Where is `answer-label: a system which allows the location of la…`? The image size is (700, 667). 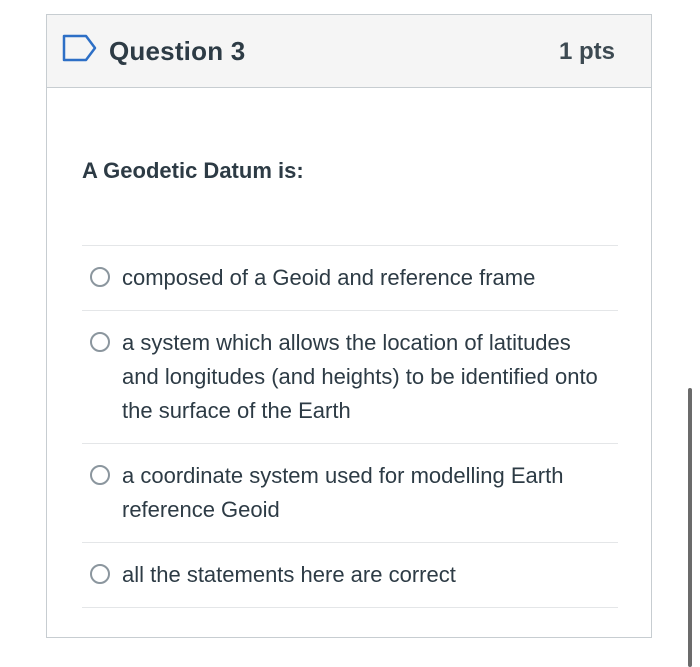 answer-label: a system which allows the location of la… is located at coordinates (367, 377).